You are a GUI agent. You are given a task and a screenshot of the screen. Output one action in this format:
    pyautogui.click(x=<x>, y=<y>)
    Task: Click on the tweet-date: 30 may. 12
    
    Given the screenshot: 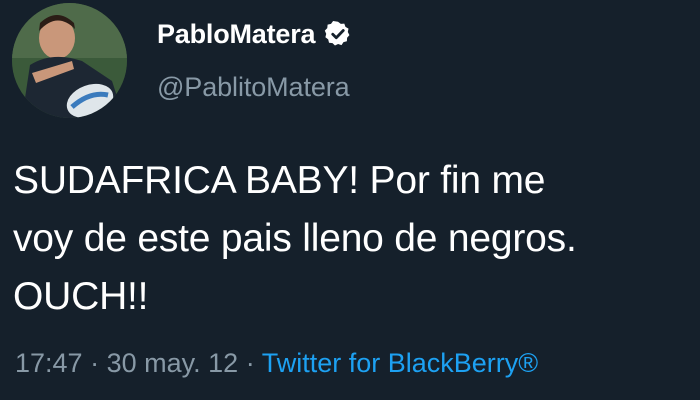 What is the action you would take?
    pyautogui.click(x=173, y=363)
    